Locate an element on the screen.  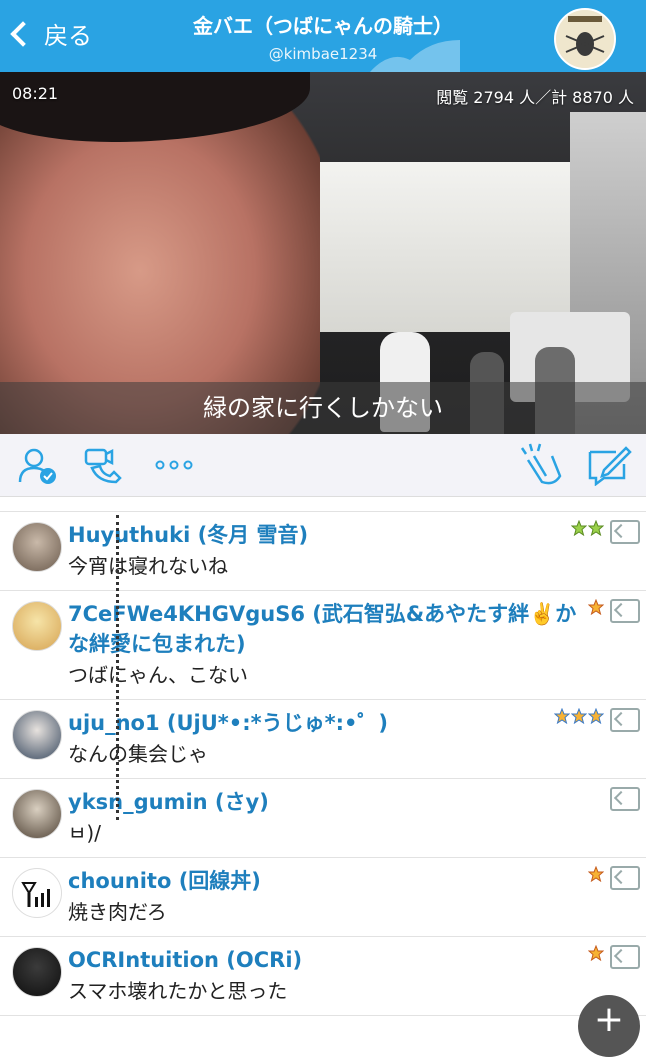
viewer-count: 閲覧 2794 人／計 8870 人 is located at coordinates (535, 97).